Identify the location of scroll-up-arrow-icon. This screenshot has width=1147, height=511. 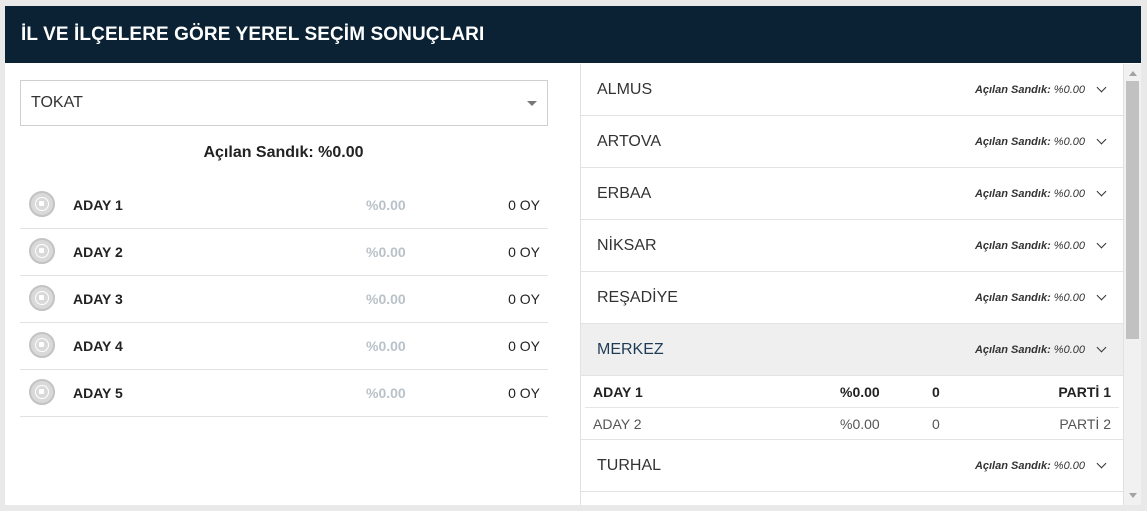
(1133, 73).